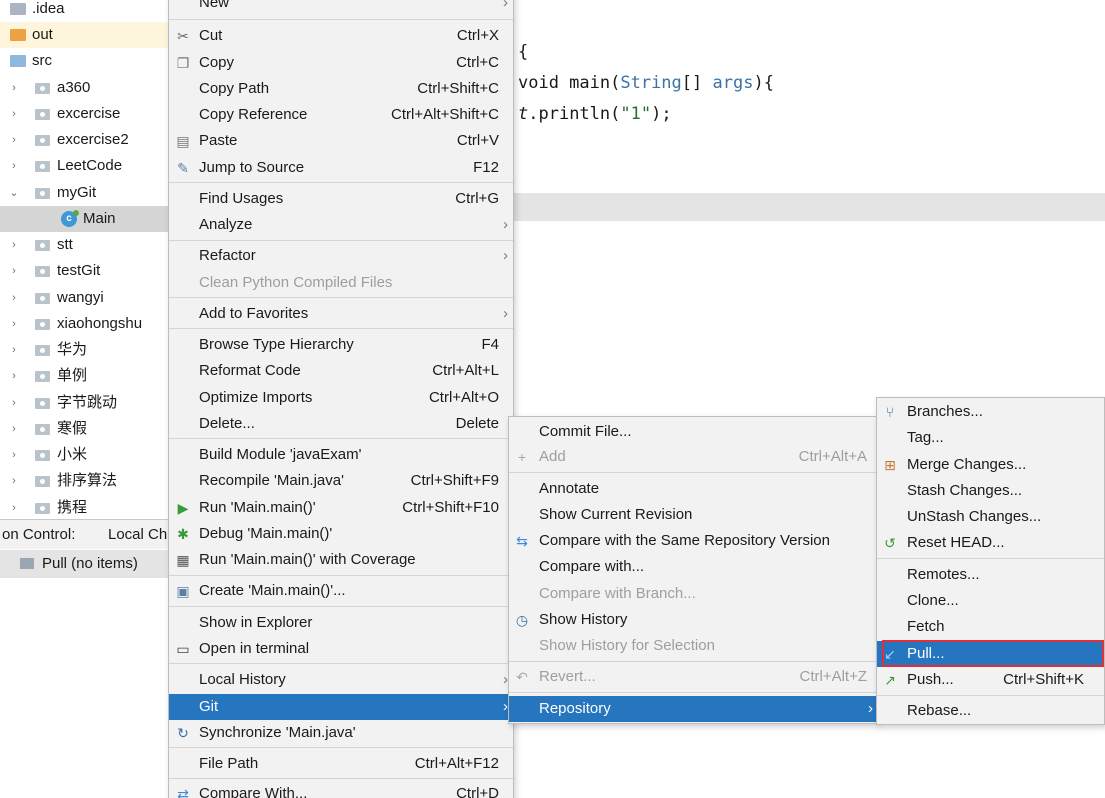  Describe the element at coordinates (85, 481) in the screenshot. I see `tree-item-sorting: › 排序算法` at that location.